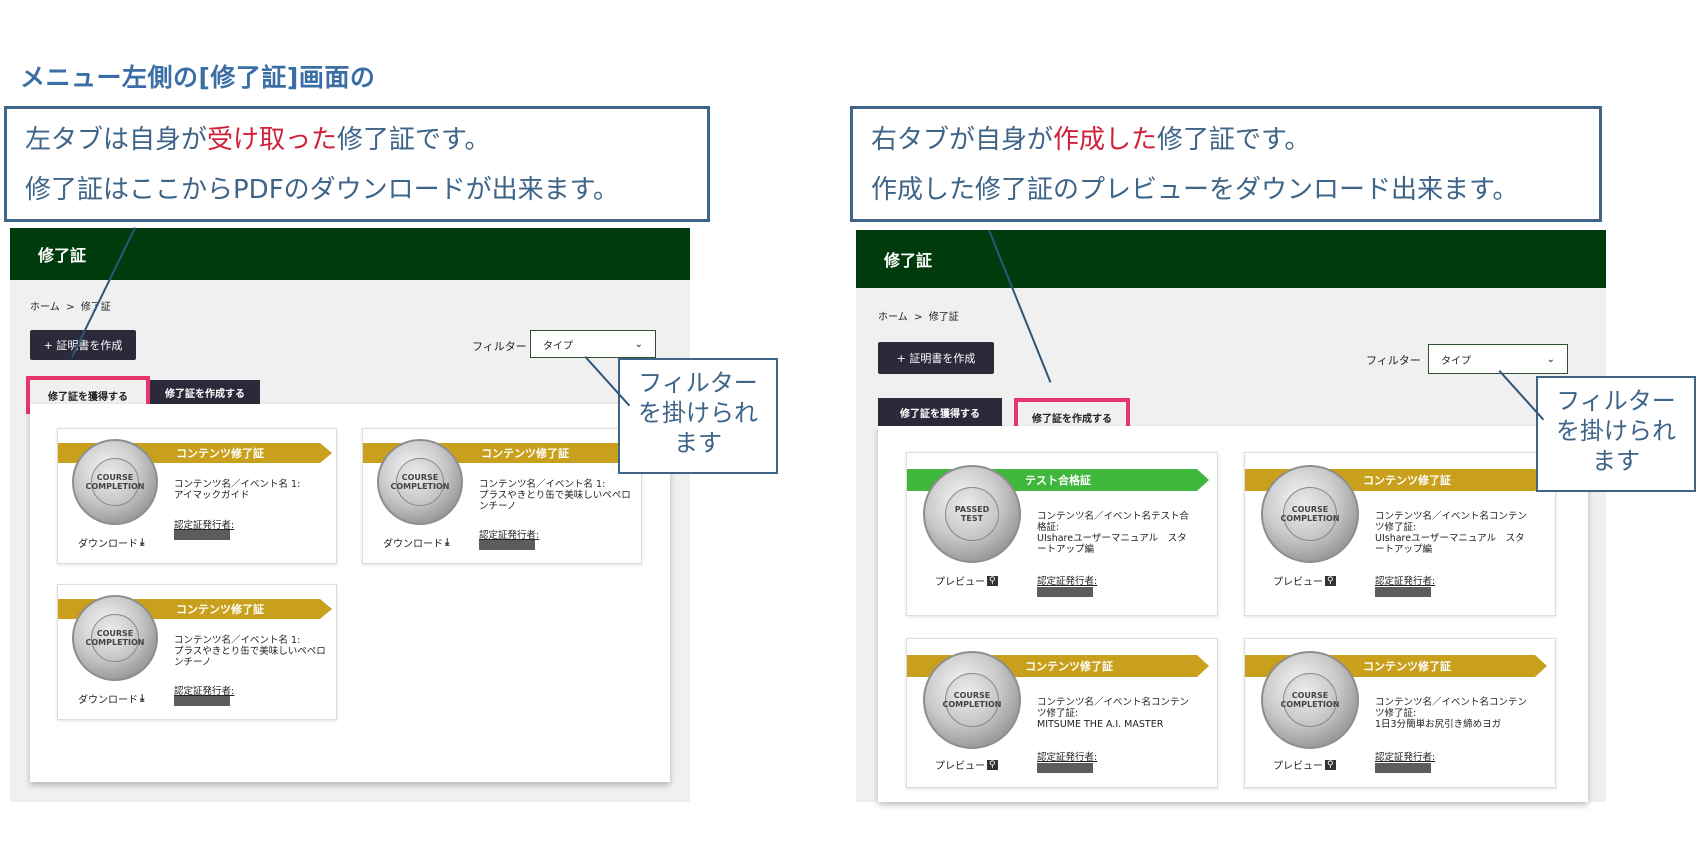 The image size is (1706, 844). I want to click on right-filter-label: フィルター, so click(1393, 360).